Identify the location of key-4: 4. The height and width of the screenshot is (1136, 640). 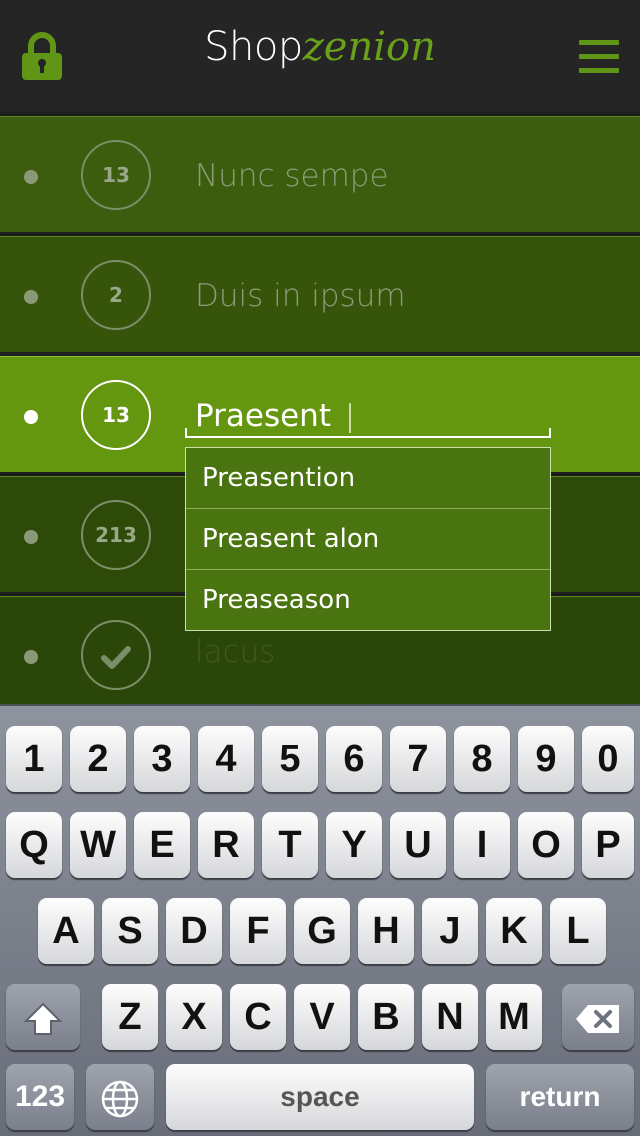
(226, 759).